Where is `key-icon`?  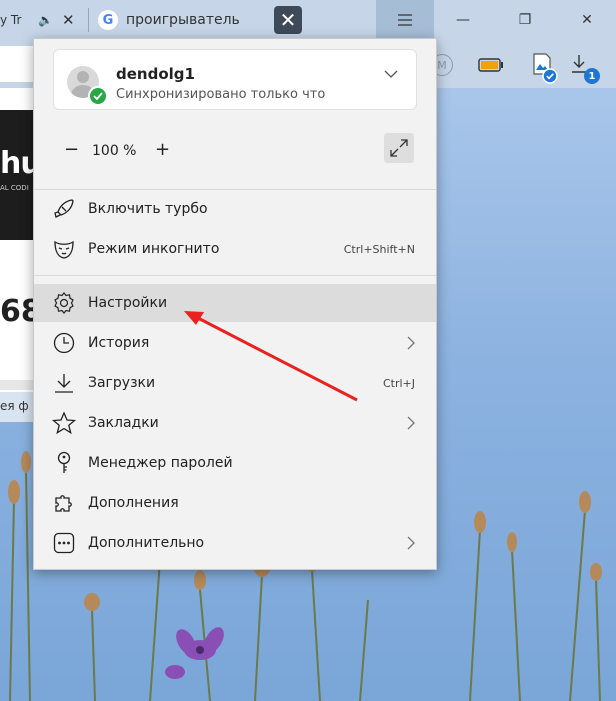 key-icon is located at coordinates (64, 462).